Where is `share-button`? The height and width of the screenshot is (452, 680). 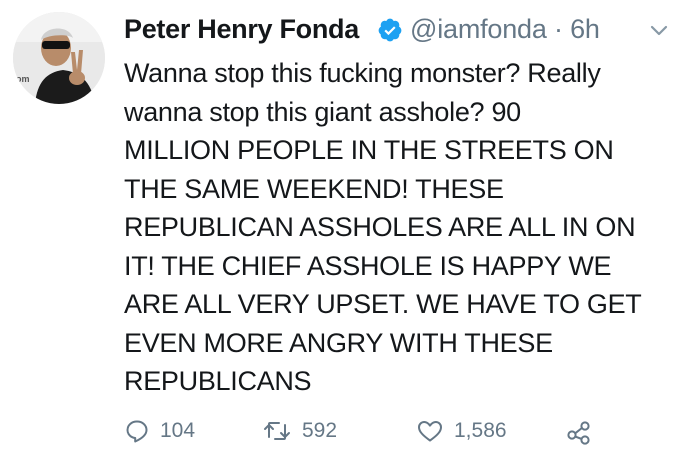
share-button is located at coordinates (579, 431).